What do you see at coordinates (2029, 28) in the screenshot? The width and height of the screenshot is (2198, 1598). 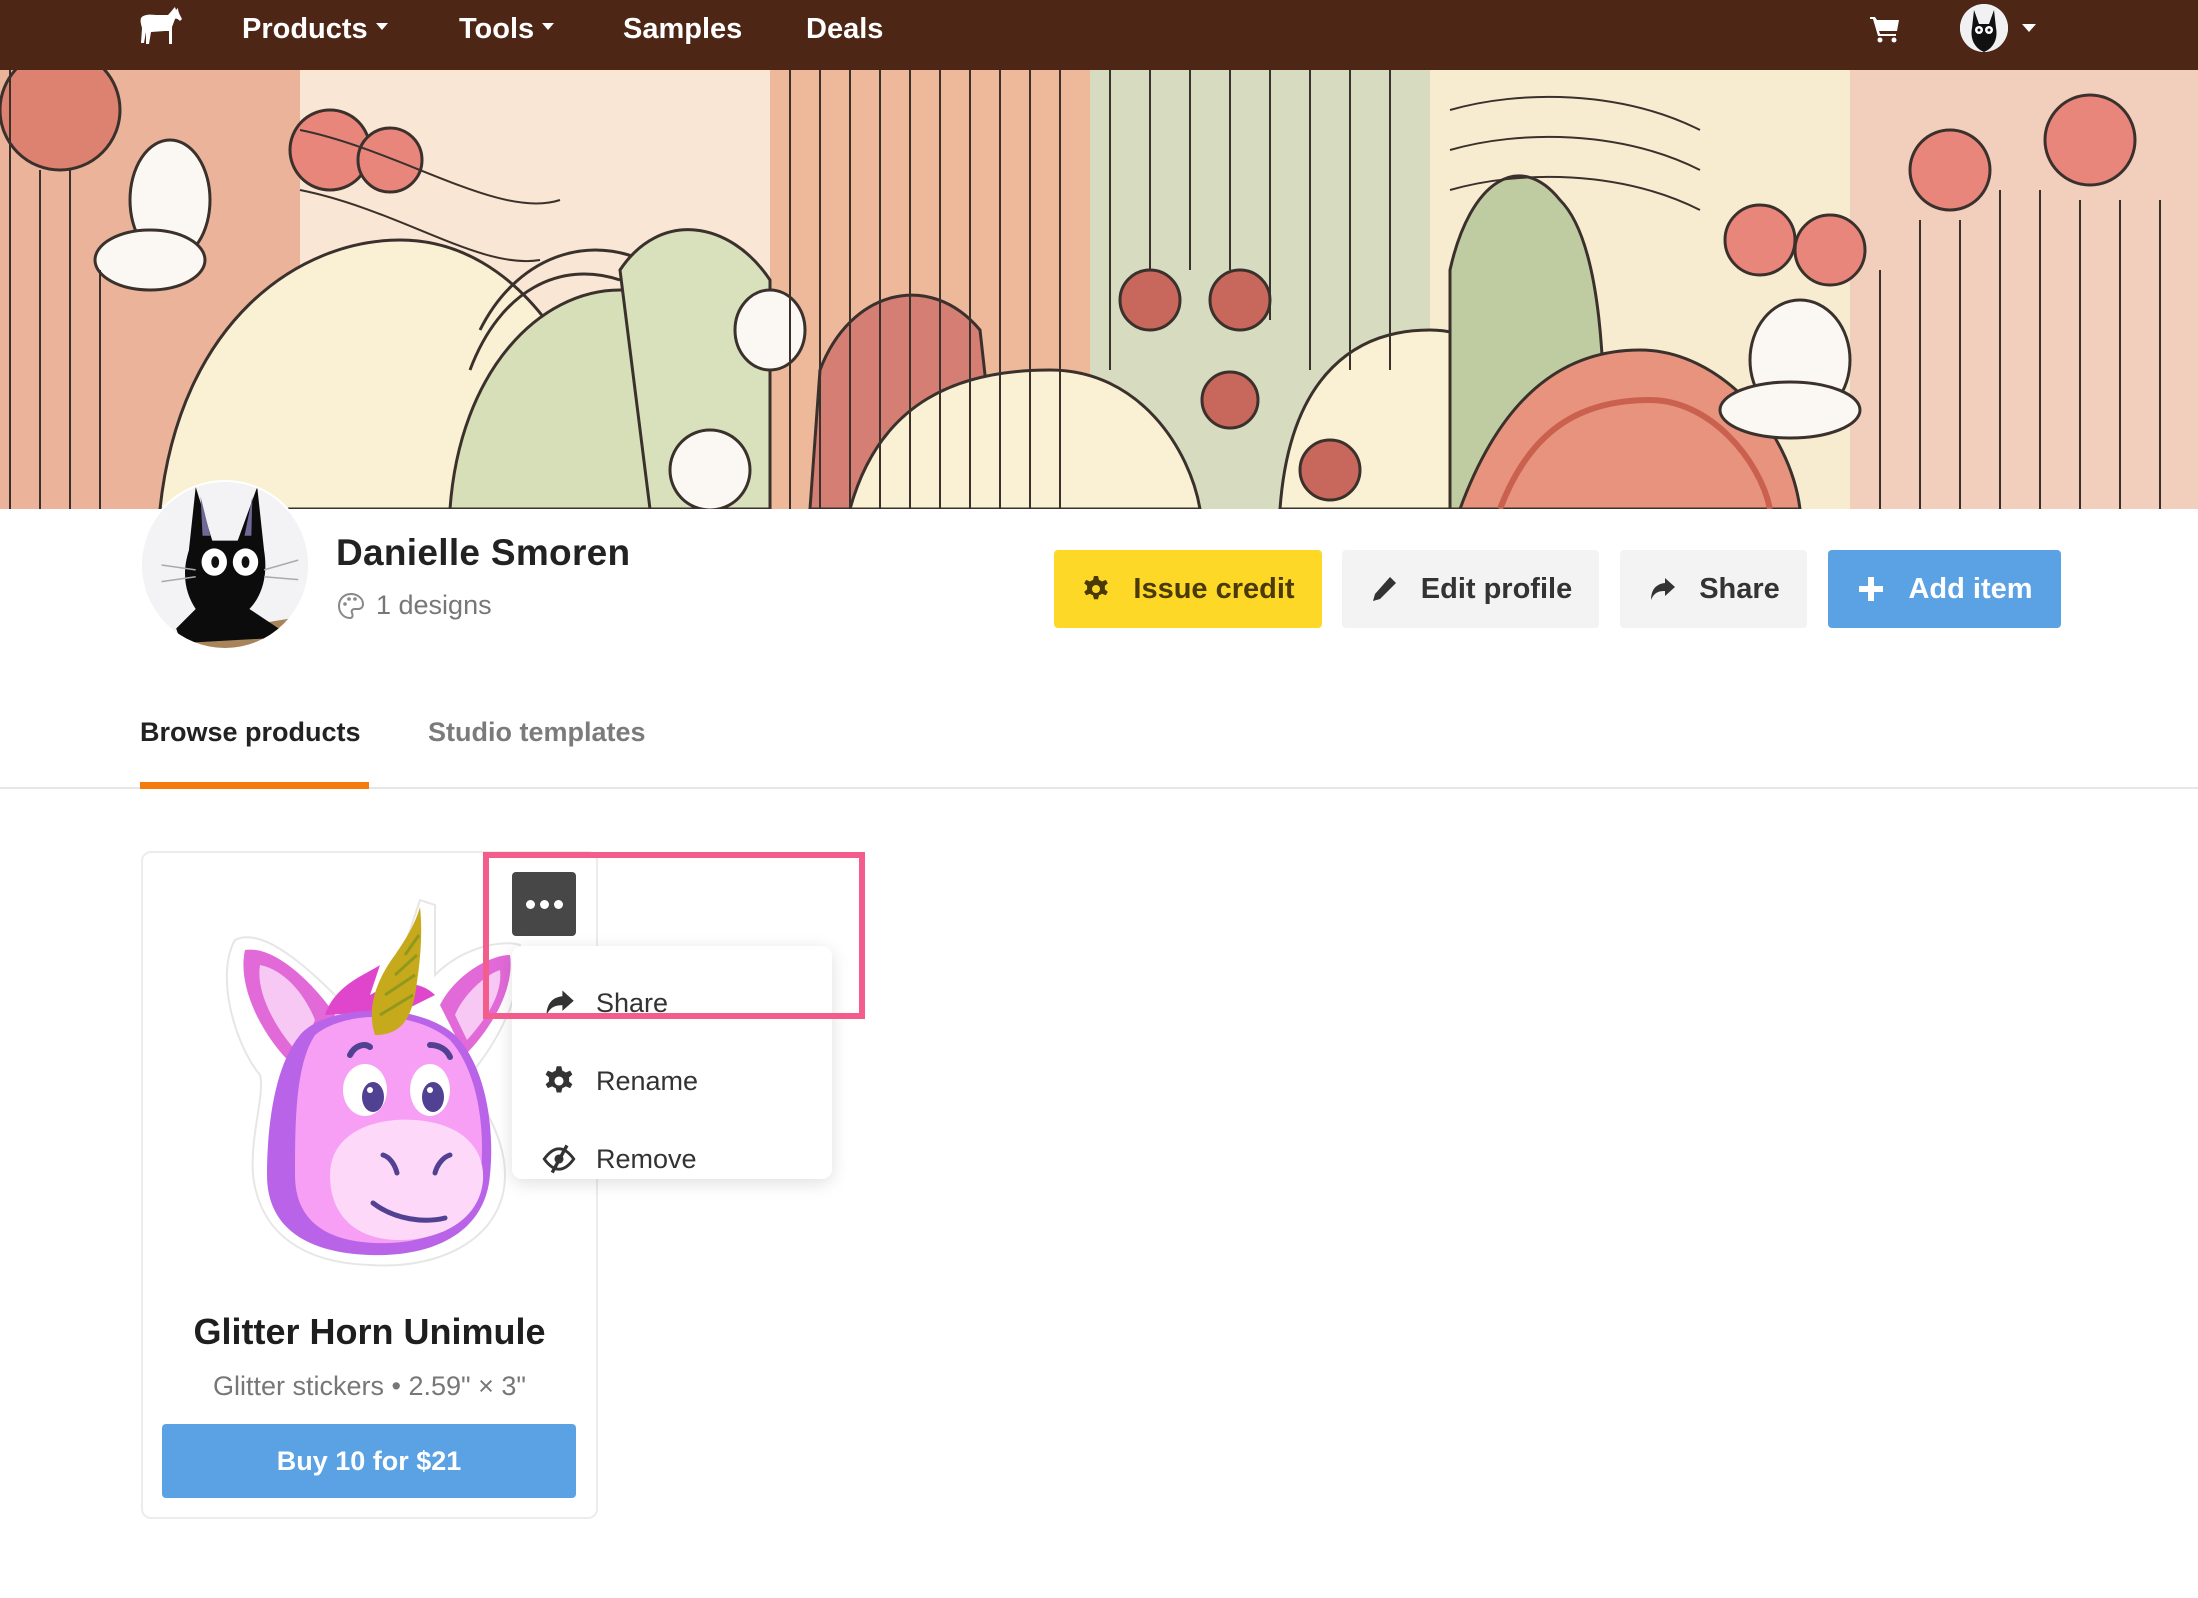 I see `user-menu-caret-icon` at bounding box center [2029, 28].